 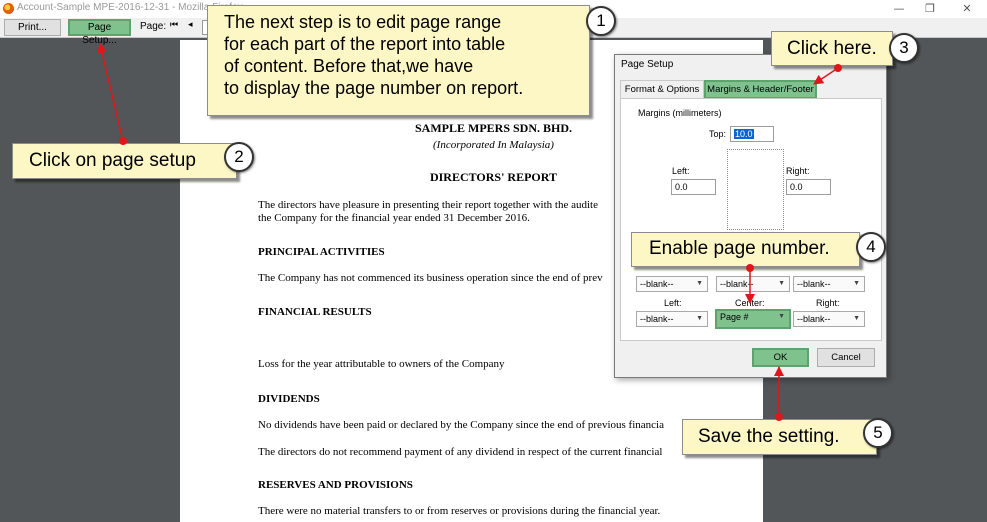 What do you see at coordinates (112, 160) in the screenshot?
I see `callout-step-2-text: Click on page setup` at bounding box center [112, 160].